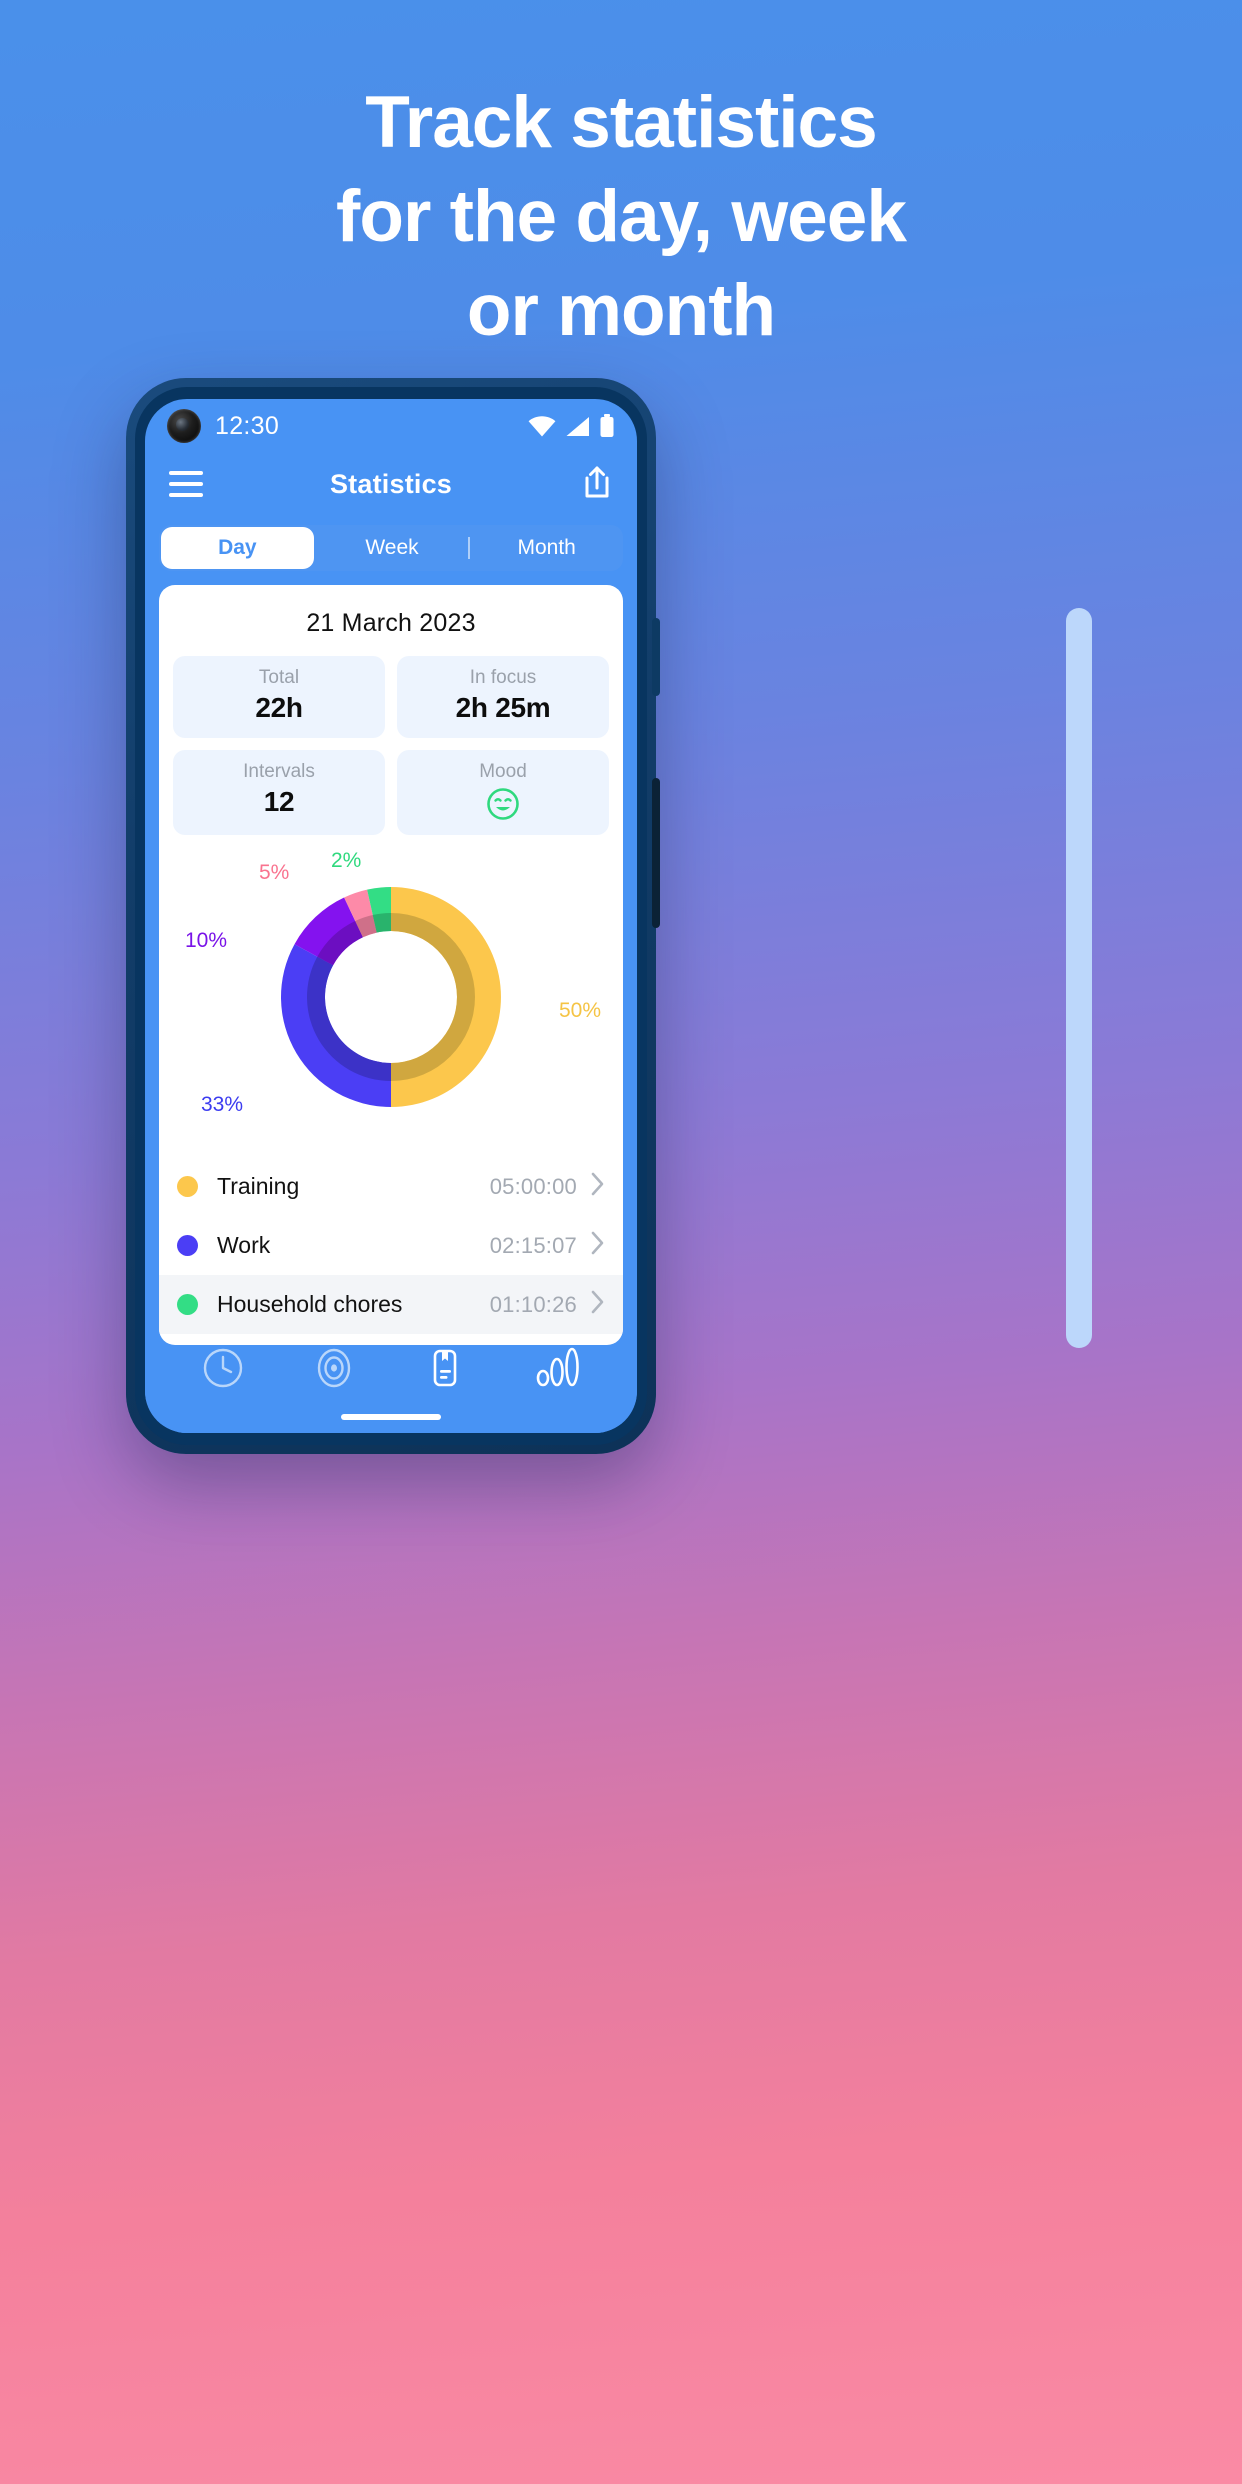 This screenshot has width=1242, height=2484. What do you see at coordinates (279, 801) in the screenshot?
I see `tile-intervals-value: 12` at bounding box center [279, 801].